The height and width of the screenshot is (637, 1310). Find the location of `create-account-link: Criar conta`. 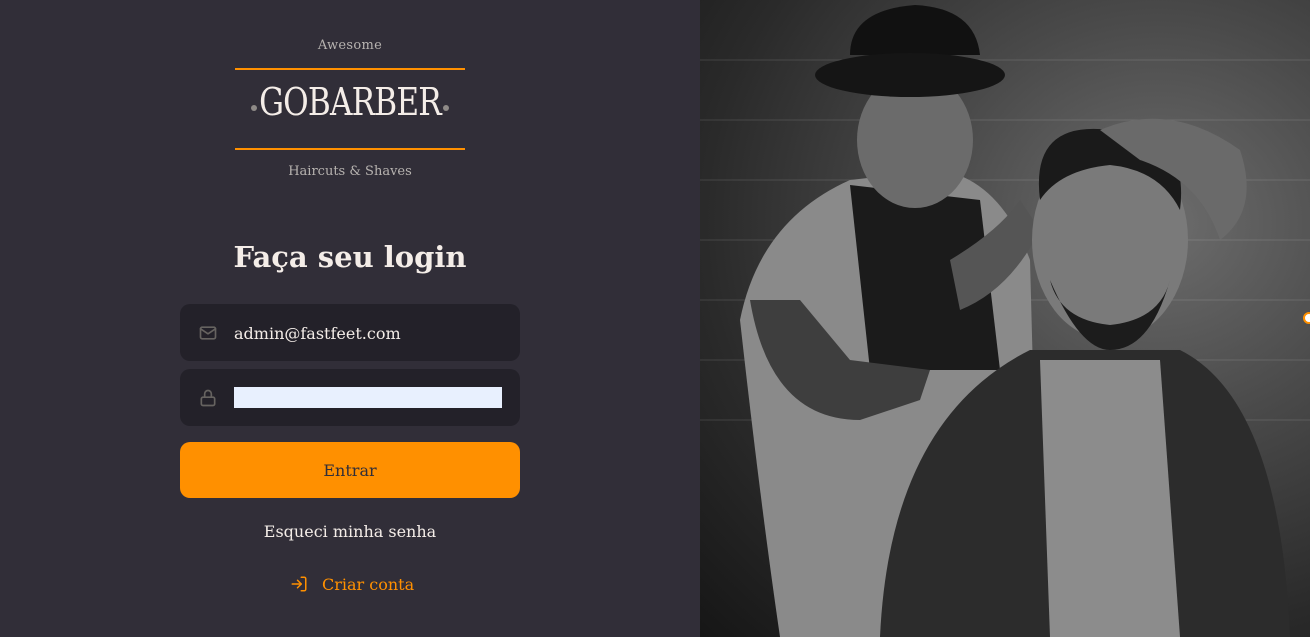

create-account-link: Criar conta is located at coordinates (352, 584).